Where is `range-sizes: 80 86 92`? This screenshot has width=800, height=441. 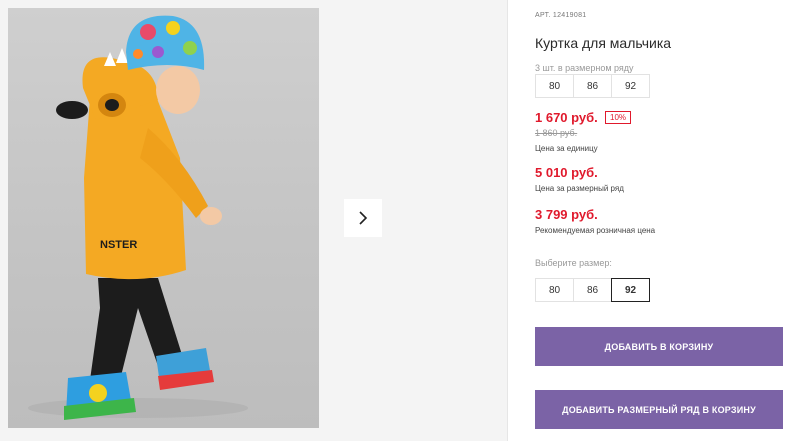
range-sizes: 80 86 92 is located at coordinates (592, 86).